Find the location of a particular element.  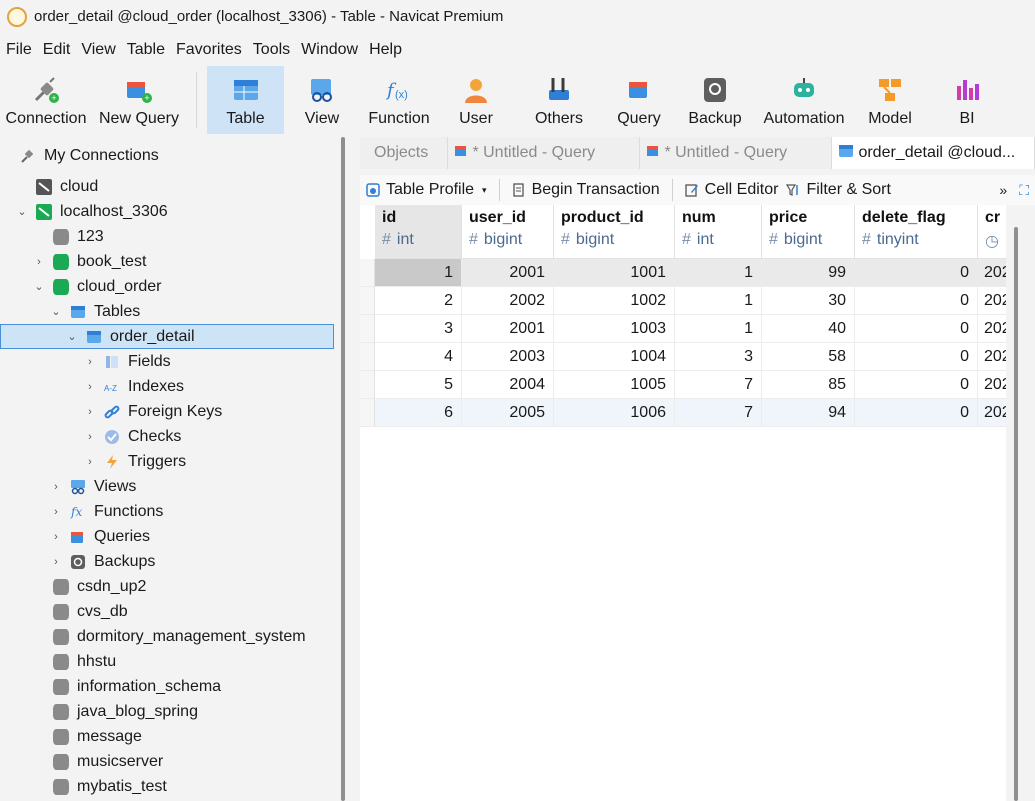

bi-button: BI is located at coordinates (967, 100).